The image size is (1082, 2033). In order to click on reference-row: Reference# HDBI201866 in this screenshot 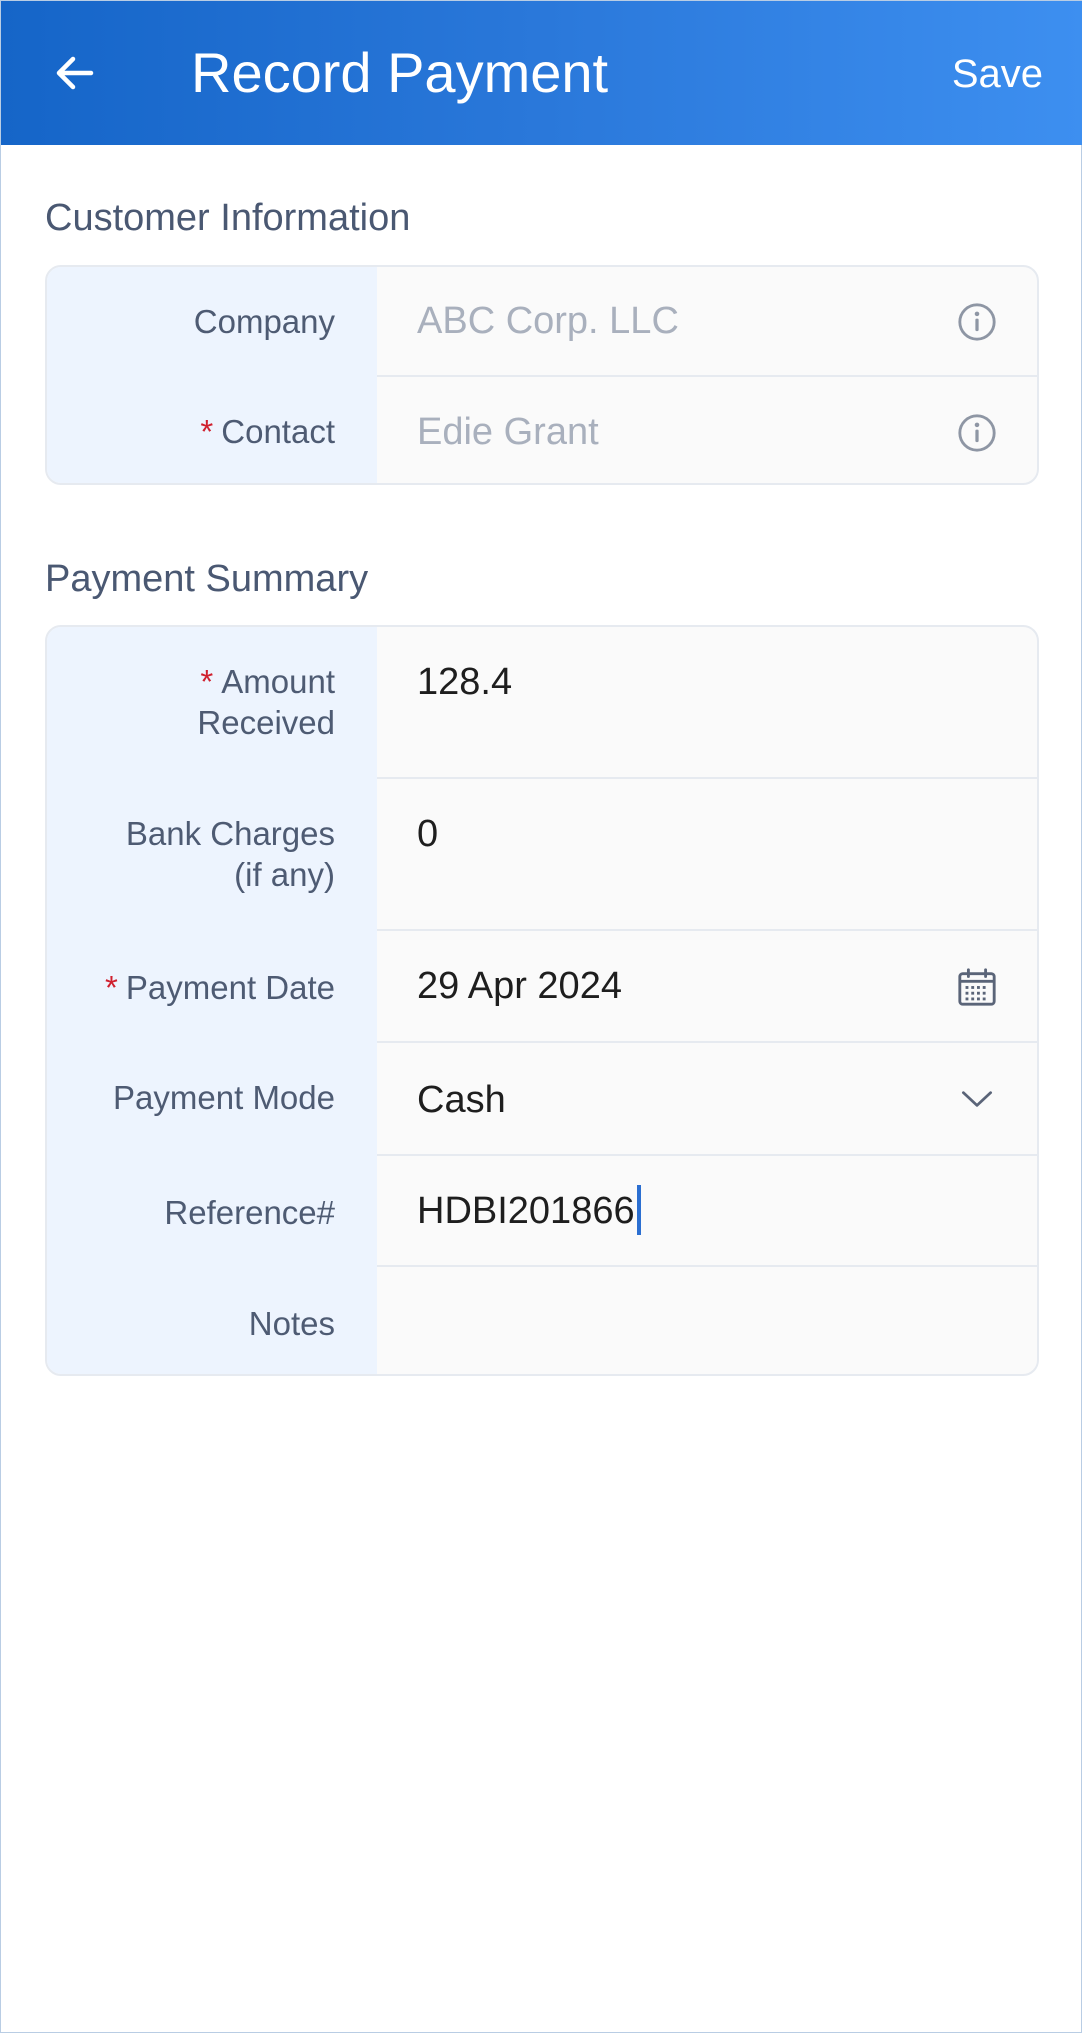, I will do `click(542, 1211)`.